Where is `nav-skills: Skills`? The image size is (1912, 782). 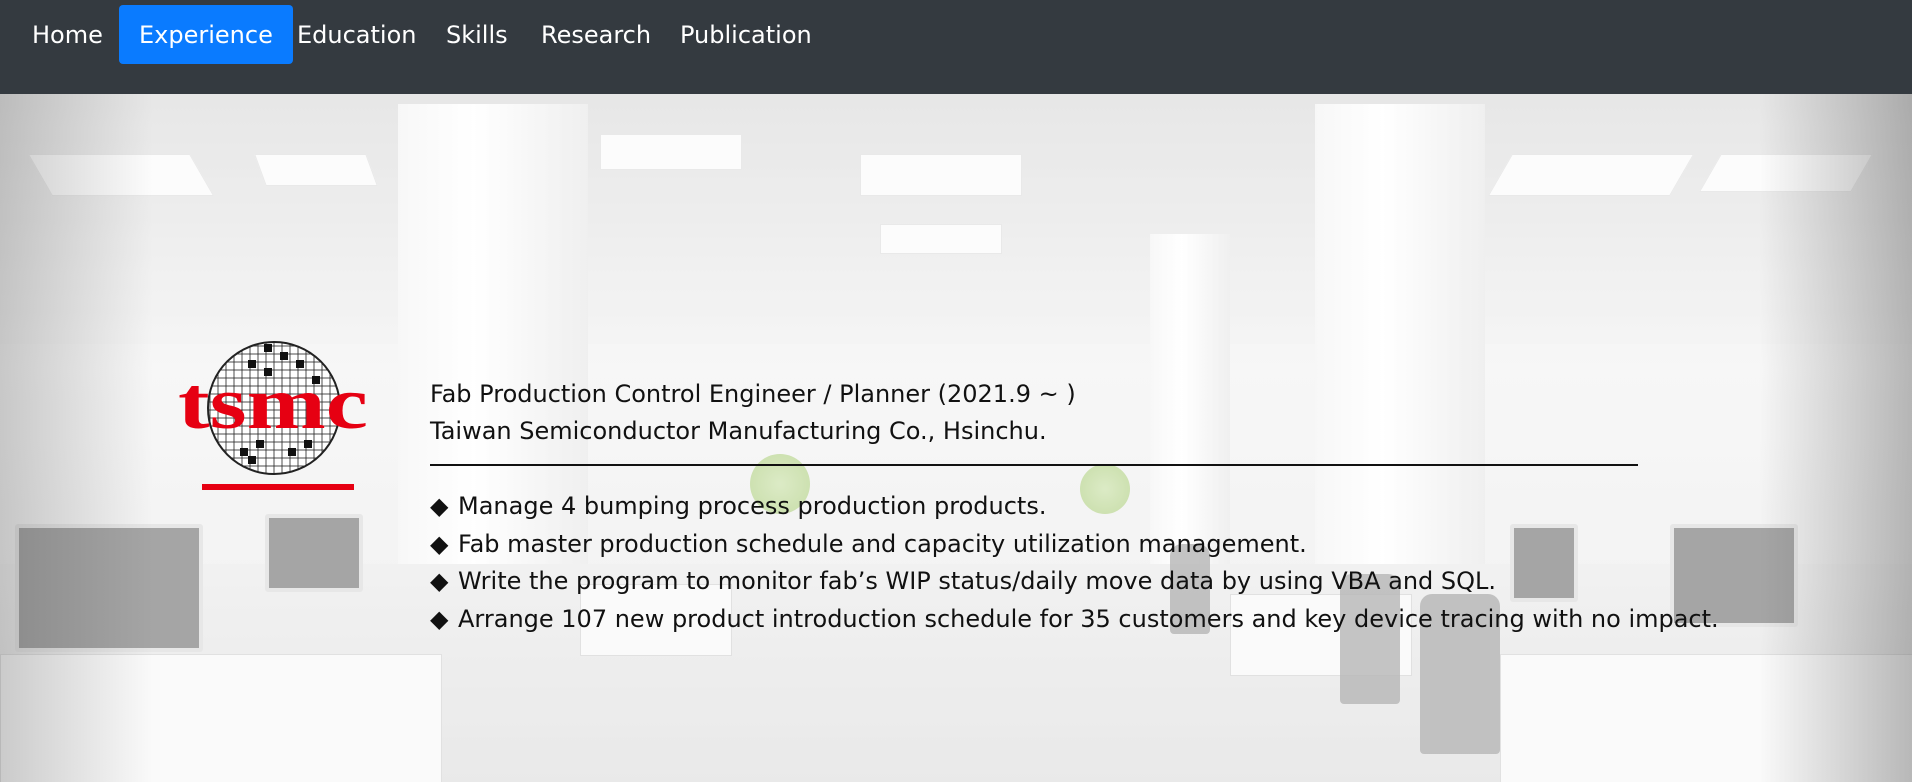
nav-skills: Skills is located at coordinates (477, 34).